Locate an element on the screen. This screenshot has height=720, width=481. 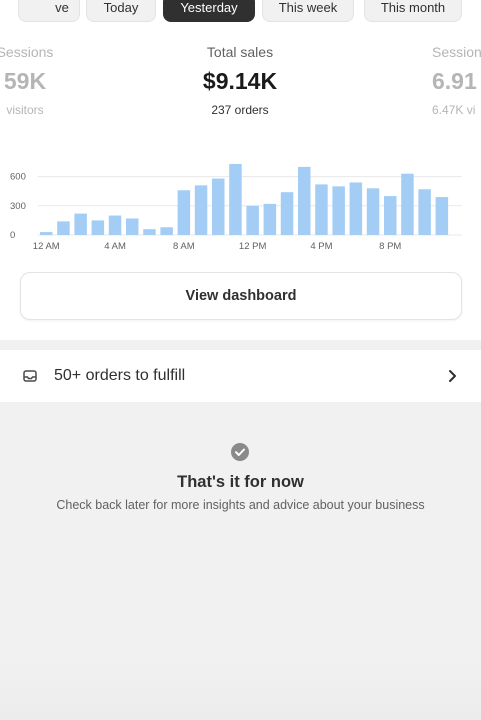
metric-sessions-right: Sessions 6.91 6.47K vi is located at coordinates (450, 80).